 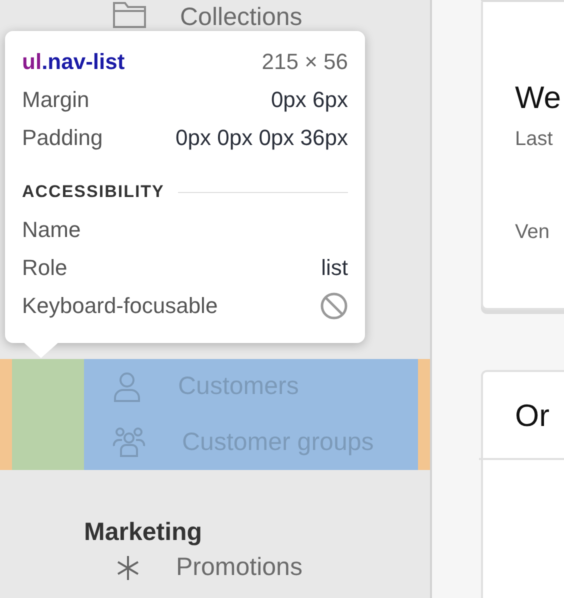 I want to click on property-label: Name, so click(x=51, y=230).